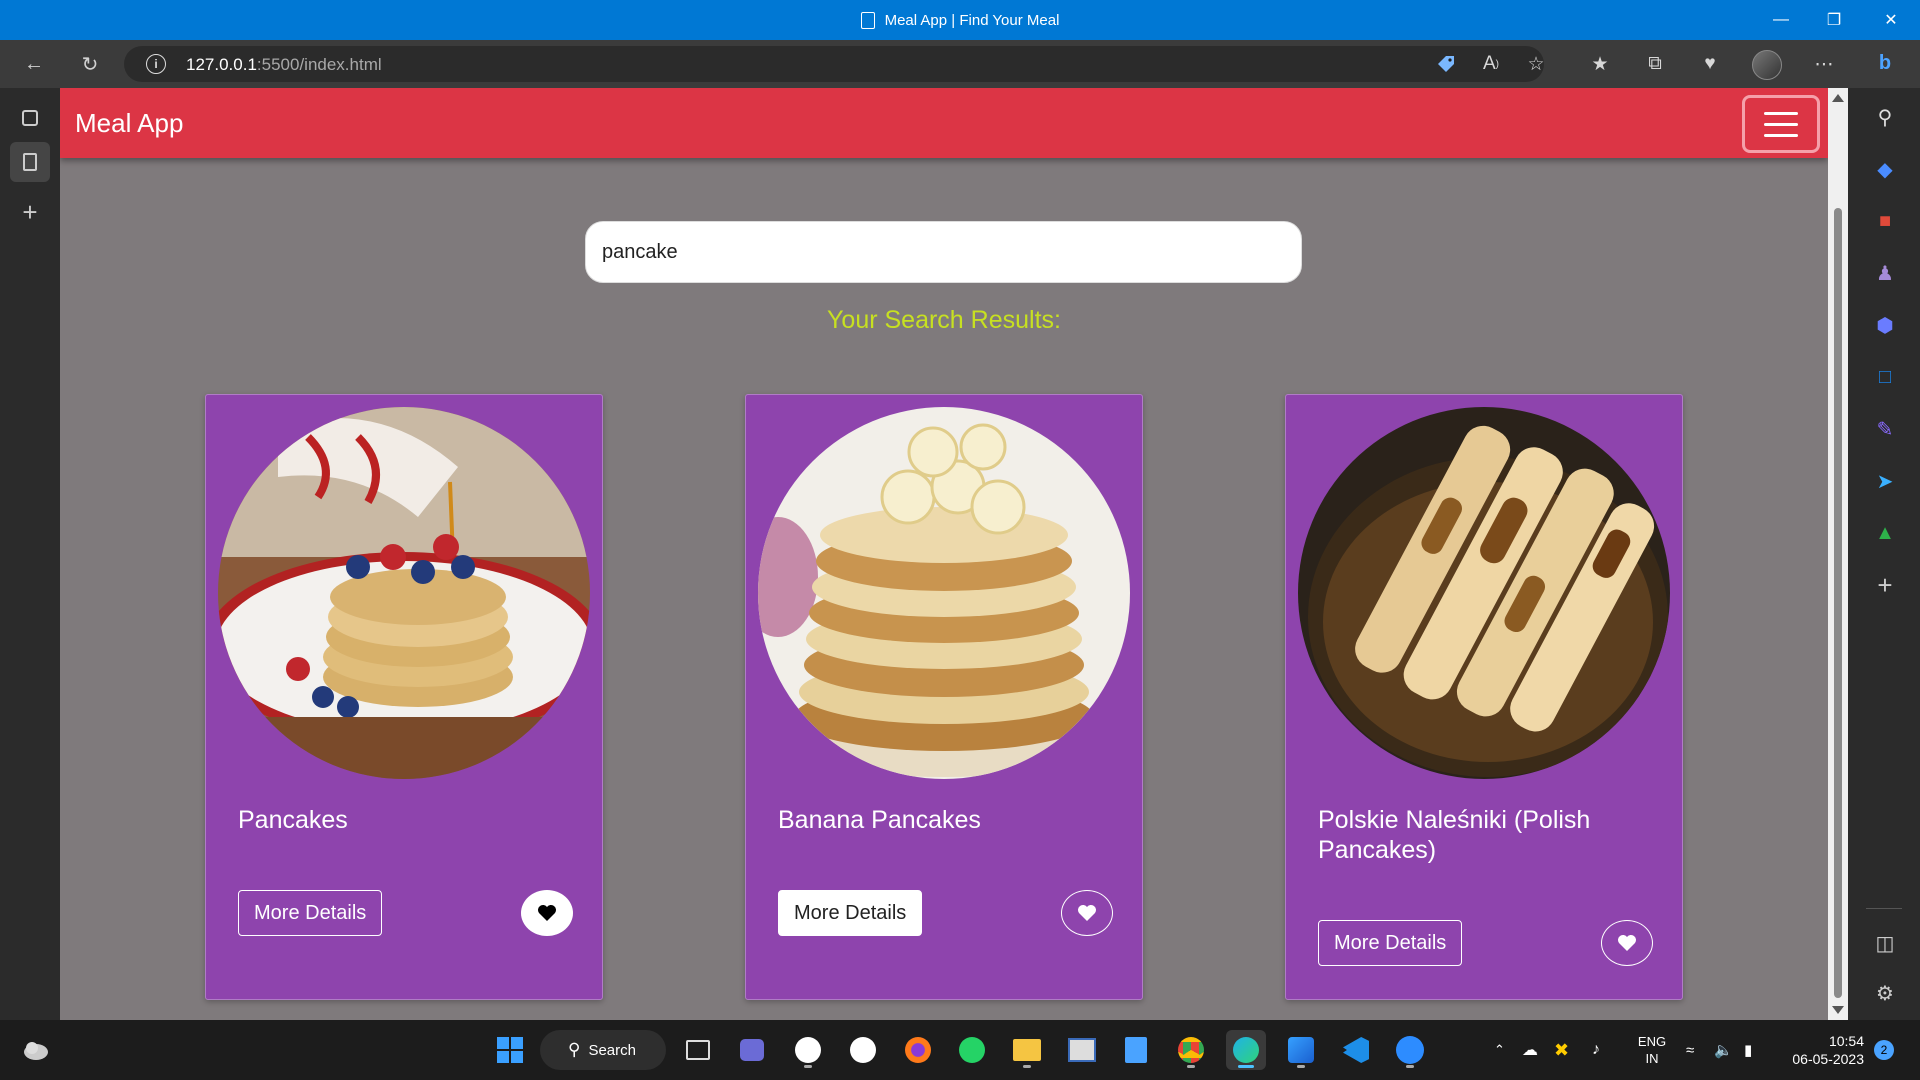 The width and height of the screenshot is (1920, 1080). I want to click on meal-image-banana-pancakes, so click(944, 593).